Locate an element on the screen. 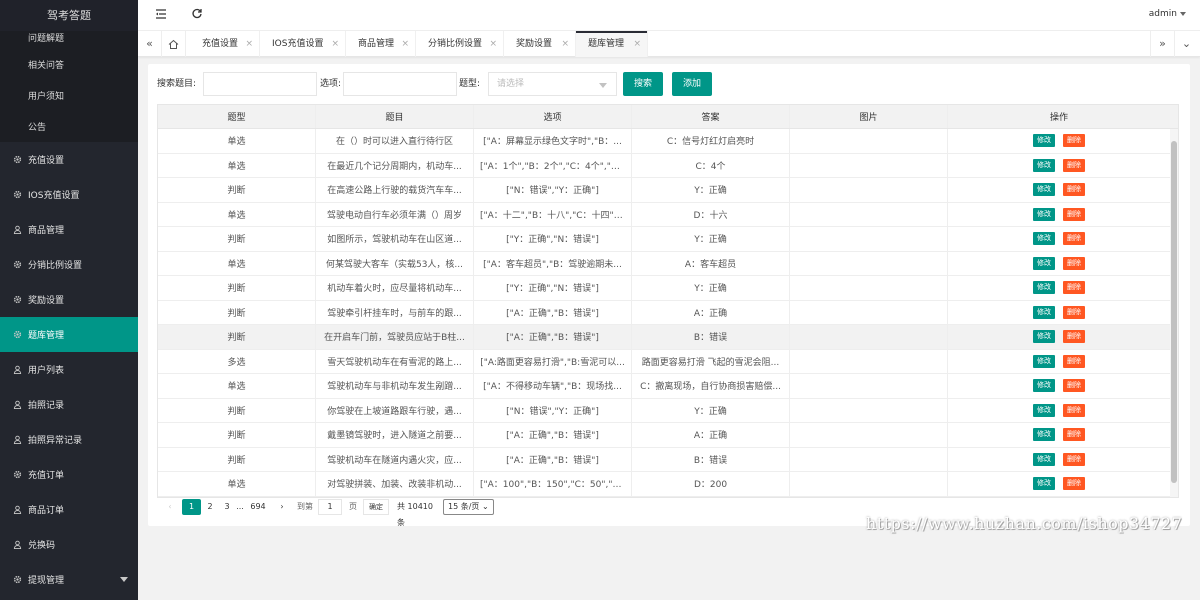  type-select: 请选择 is located at coordinates (552, 84).